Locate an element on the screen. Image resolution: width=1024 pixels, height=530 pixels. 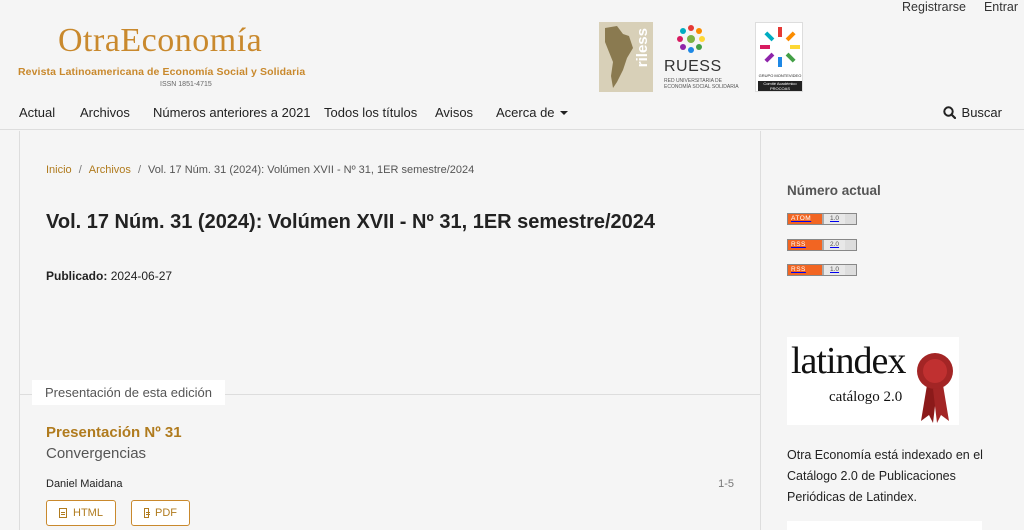
rss1-feed-button: RSS 1.0 is located at coordinates (822, 270).